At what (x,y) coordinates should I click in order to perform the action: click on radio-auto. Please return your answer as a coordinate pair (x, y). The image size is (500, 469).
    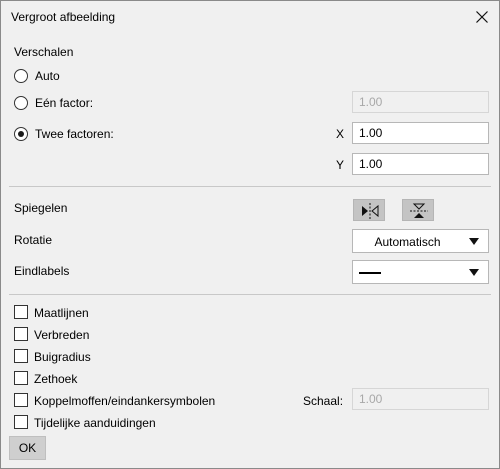
    Looking at the image, I should click on (21, 76).